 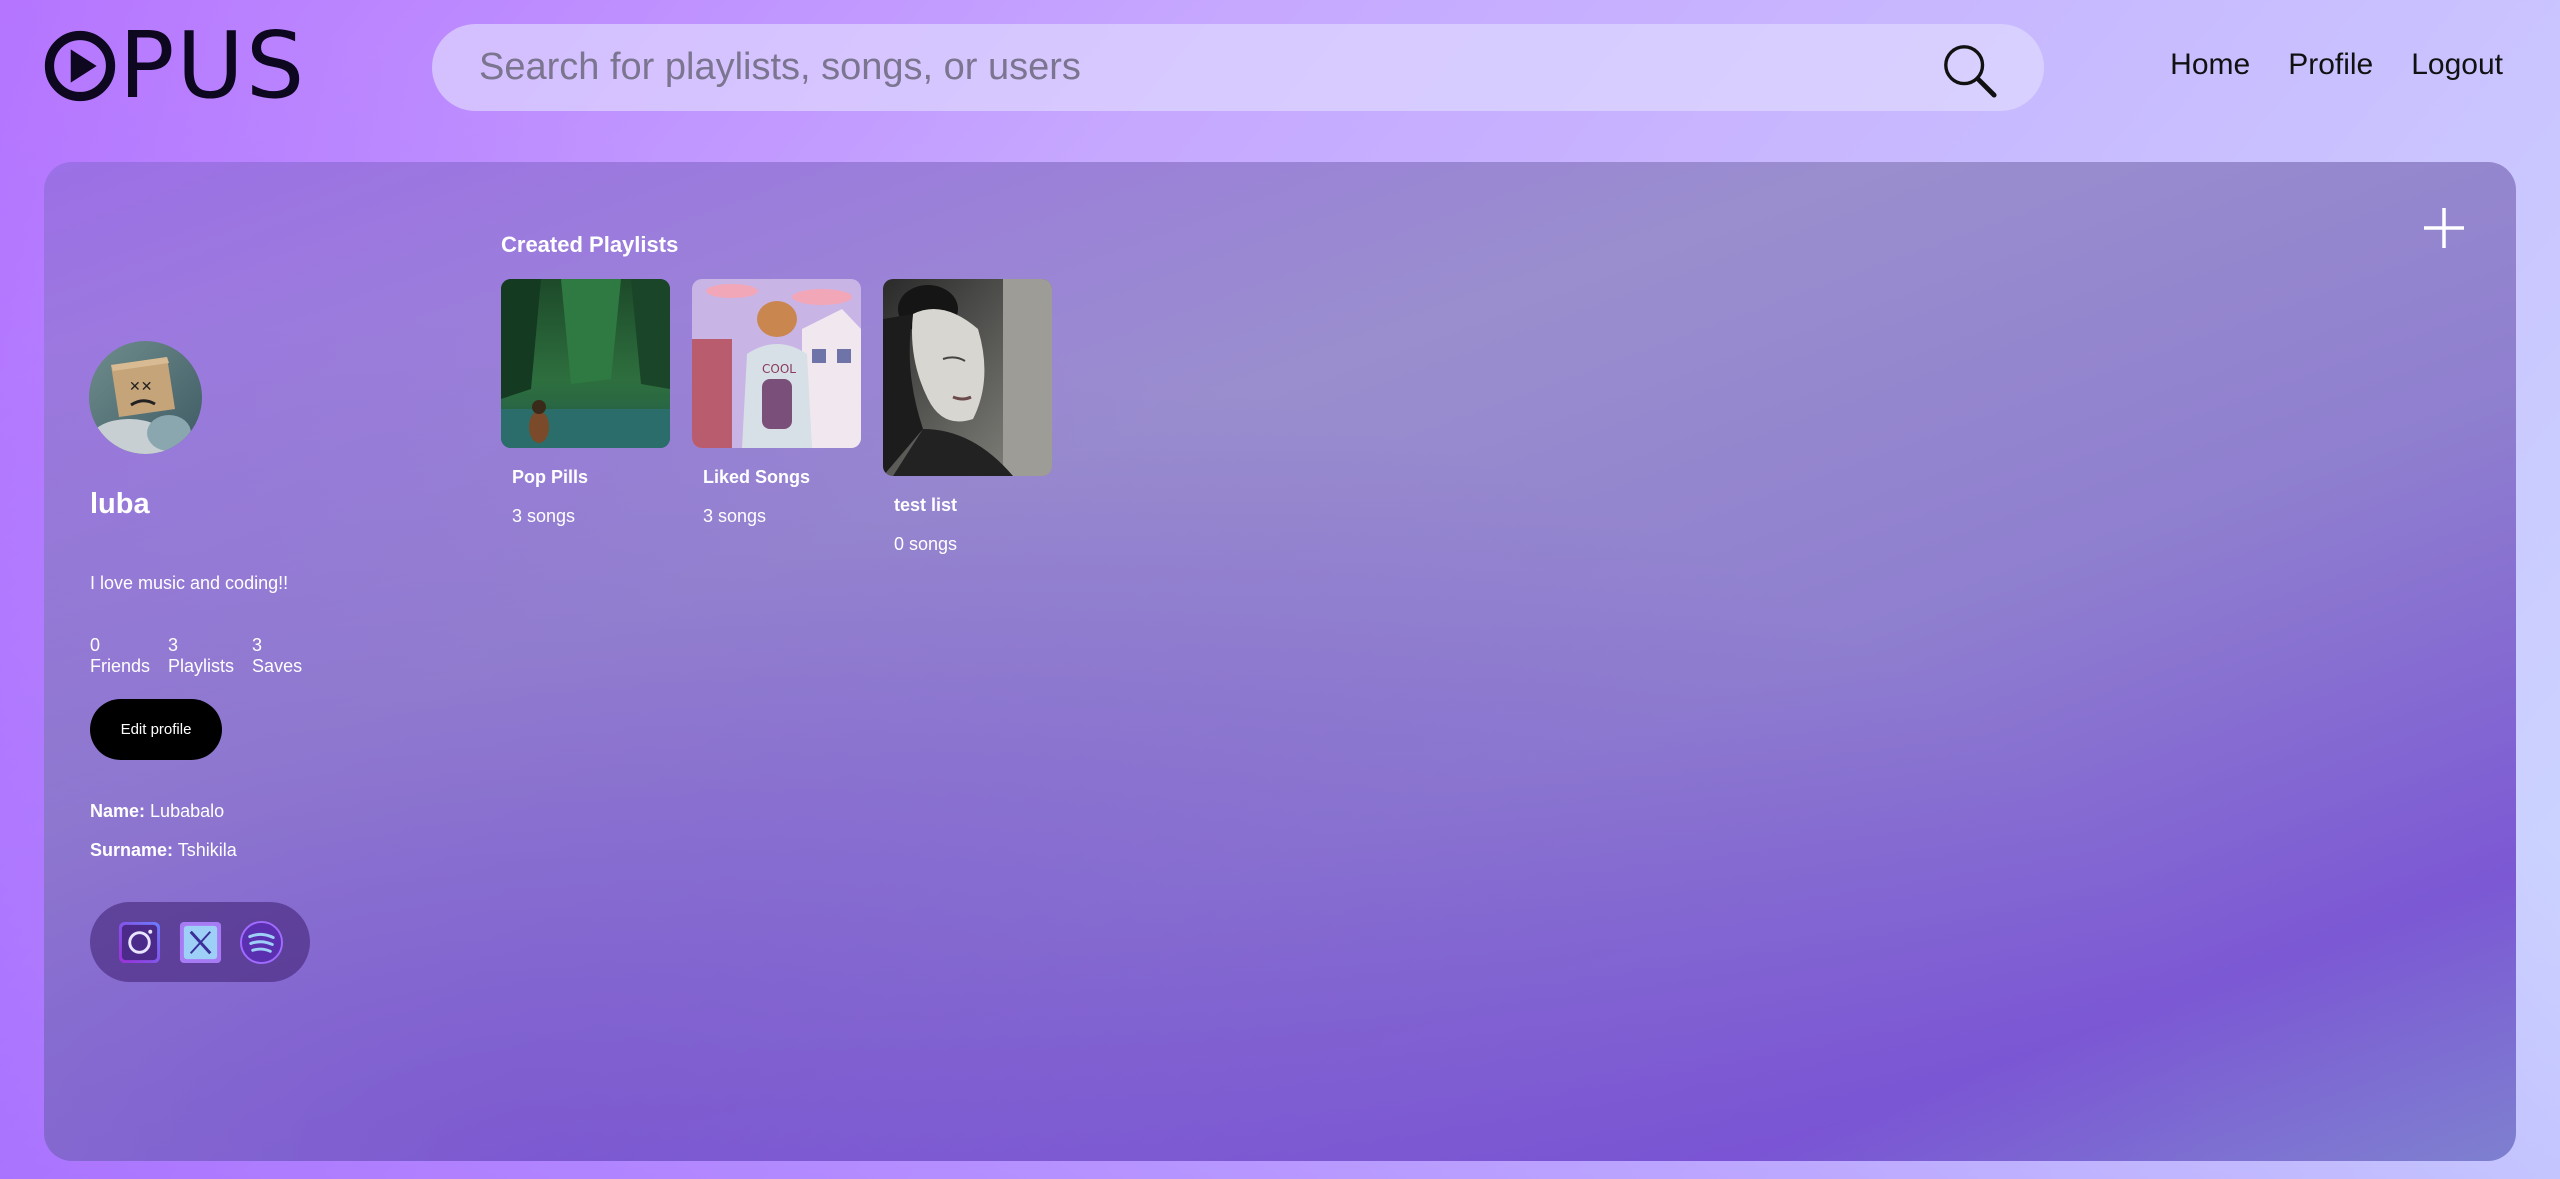 What do you see at coordinates (80, 66) in the screenshot?
I see `play-circle-icon` at bounding box center [80, 66].